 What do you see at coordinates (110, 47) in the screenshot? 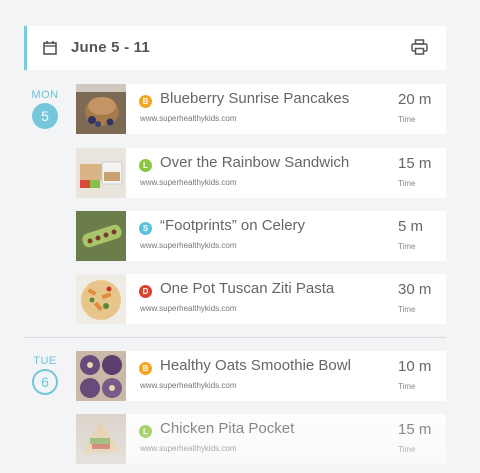
I see `week-range: June 5 - 11` at bounding box center [110, 47].